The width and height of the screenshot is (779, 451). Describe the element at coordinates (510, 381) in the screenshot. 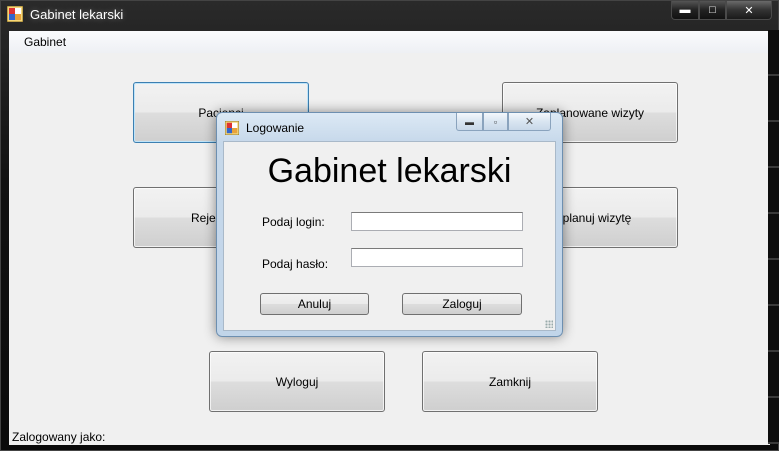

I see `zamknij-button: Zamknij` at that location.